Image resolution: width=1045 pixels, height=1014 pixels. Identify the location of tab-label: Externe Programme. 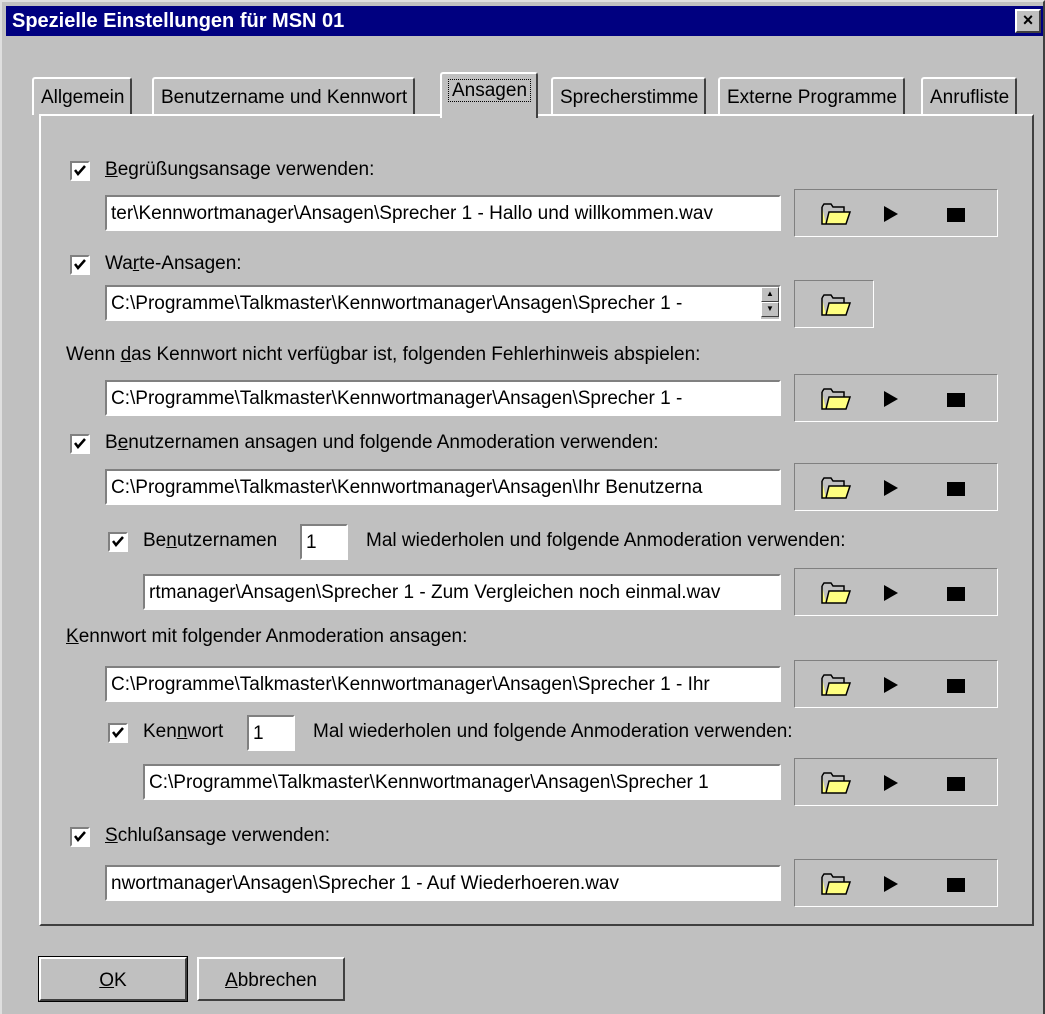
(812, 97).